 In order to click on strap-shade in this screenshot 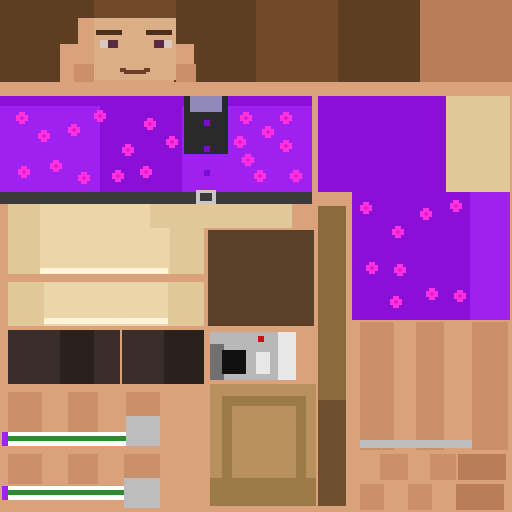, I will do `click(332, 453)`.